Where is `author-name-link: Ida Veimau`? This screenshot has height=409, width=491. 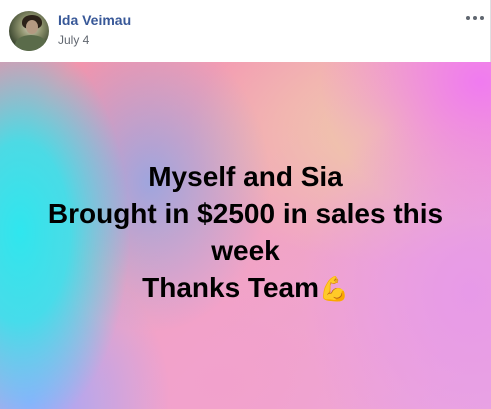 author-name-link: Ida Veimau is located at coordinates (94, 20).